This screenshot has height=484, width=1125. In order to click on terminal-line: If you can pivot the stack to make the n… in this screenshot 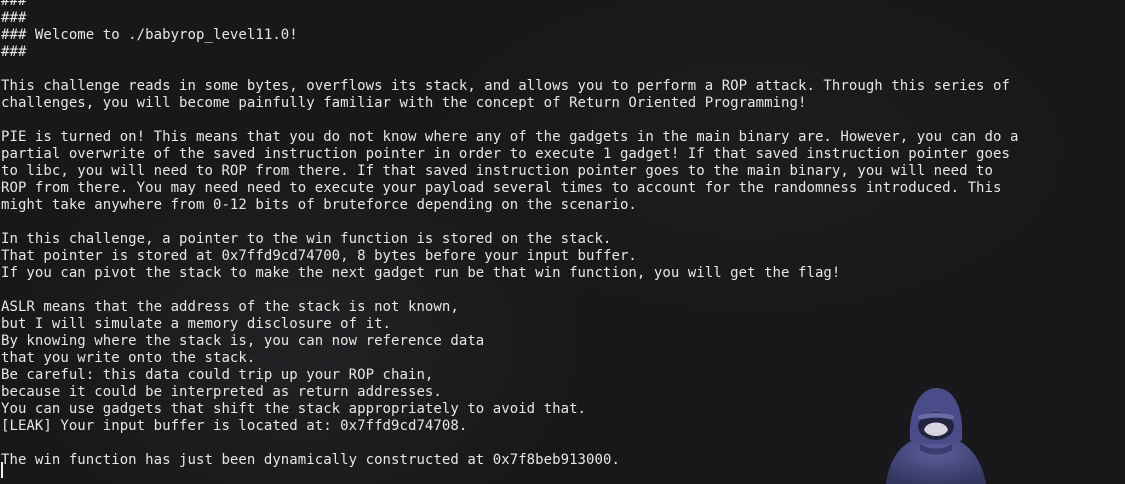, I will do `click(421, 273)`.